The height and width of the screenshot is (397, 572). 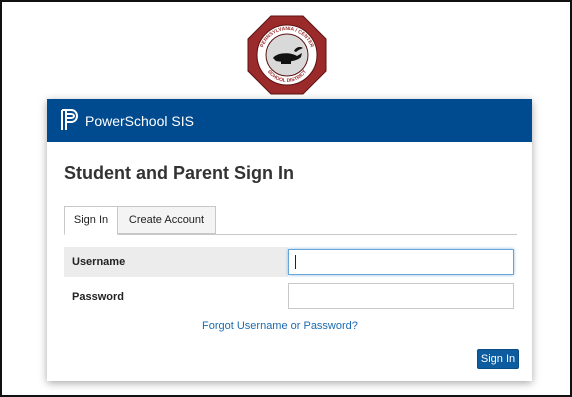 I want to click on tab-create-account: Create Account, so click(x=166, y=220).